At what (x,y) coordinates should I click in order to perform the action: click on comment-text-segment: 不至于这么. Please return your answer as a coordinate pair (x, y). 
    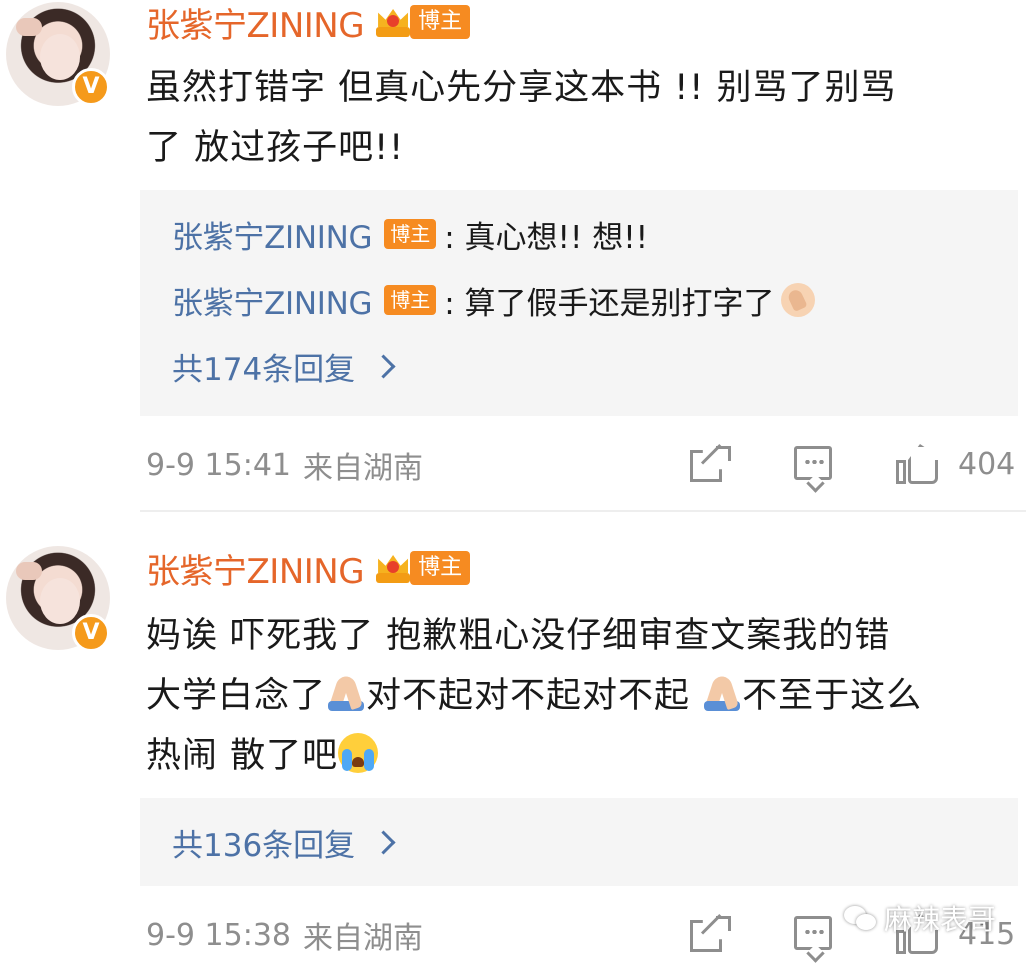
    Looking at the image, I should click on (832, 696).